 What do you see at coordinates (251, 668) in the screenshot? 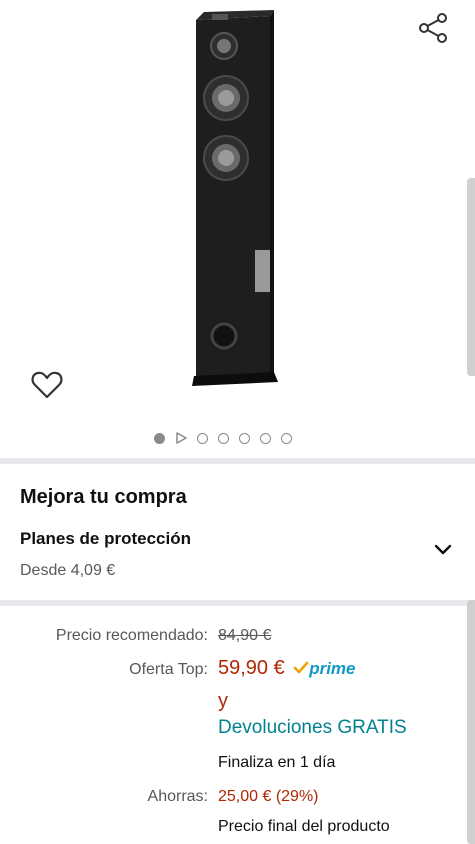
I see `deal-price: 59,90 €` at bounding box center [251, 668].